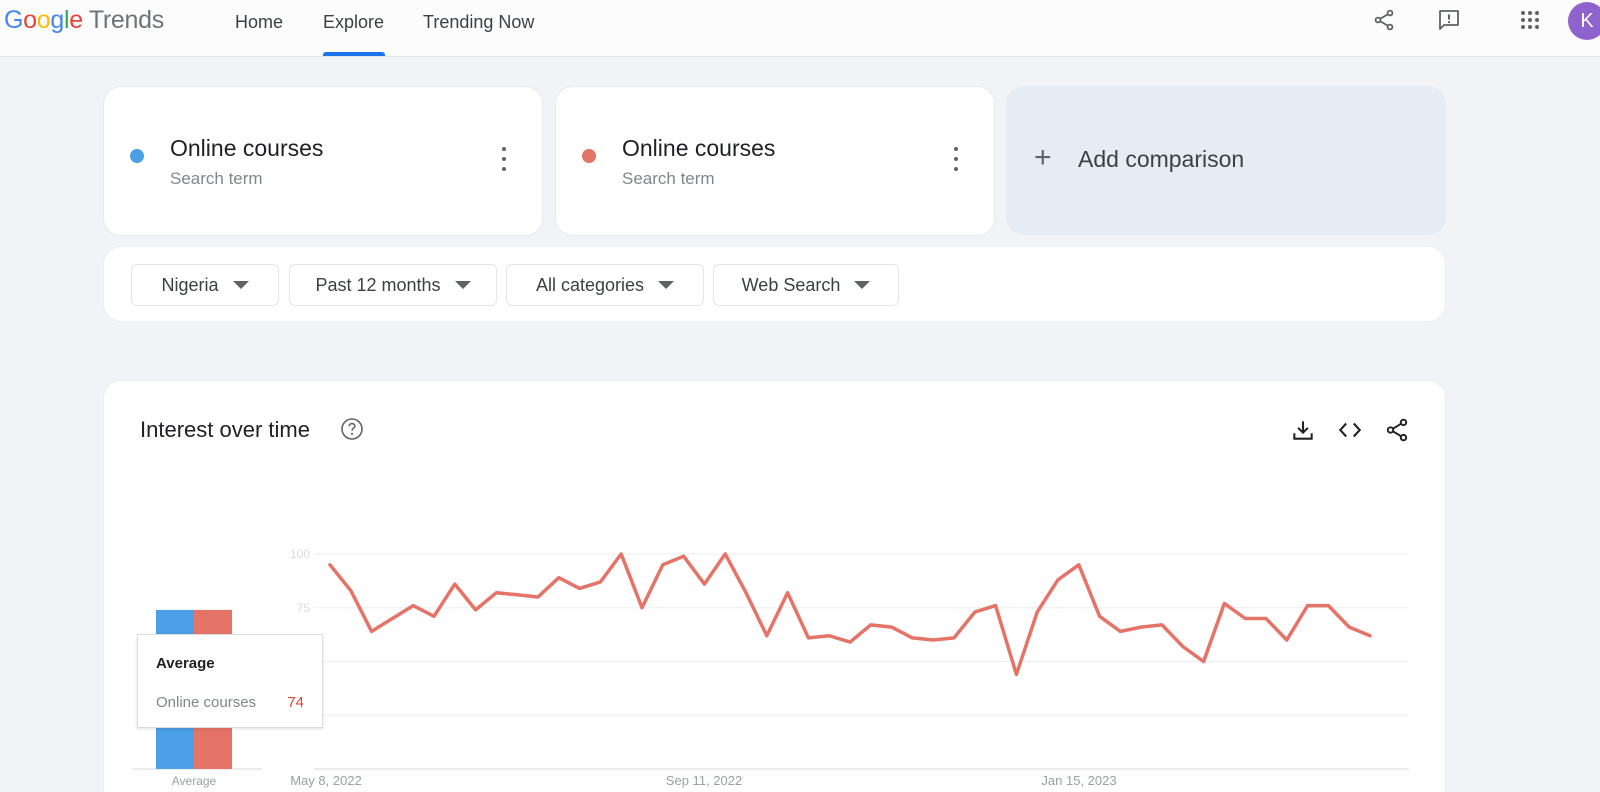  Describe the element at coordinates (206, 702) in the screenshot. I see `tooltip-term: Online courses` at that location.